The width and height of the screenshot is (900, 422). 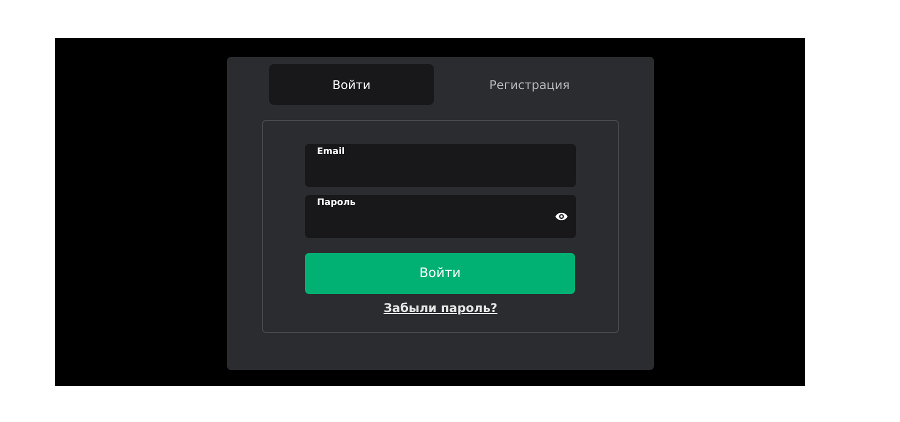 I want to click on input-field: Email, so click(x=440, y=165).